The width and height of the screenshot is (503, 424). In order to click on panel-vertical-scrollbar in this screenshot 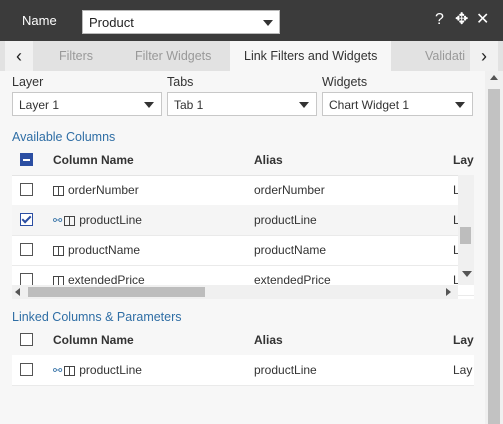, I will do `click(494, 247)`.